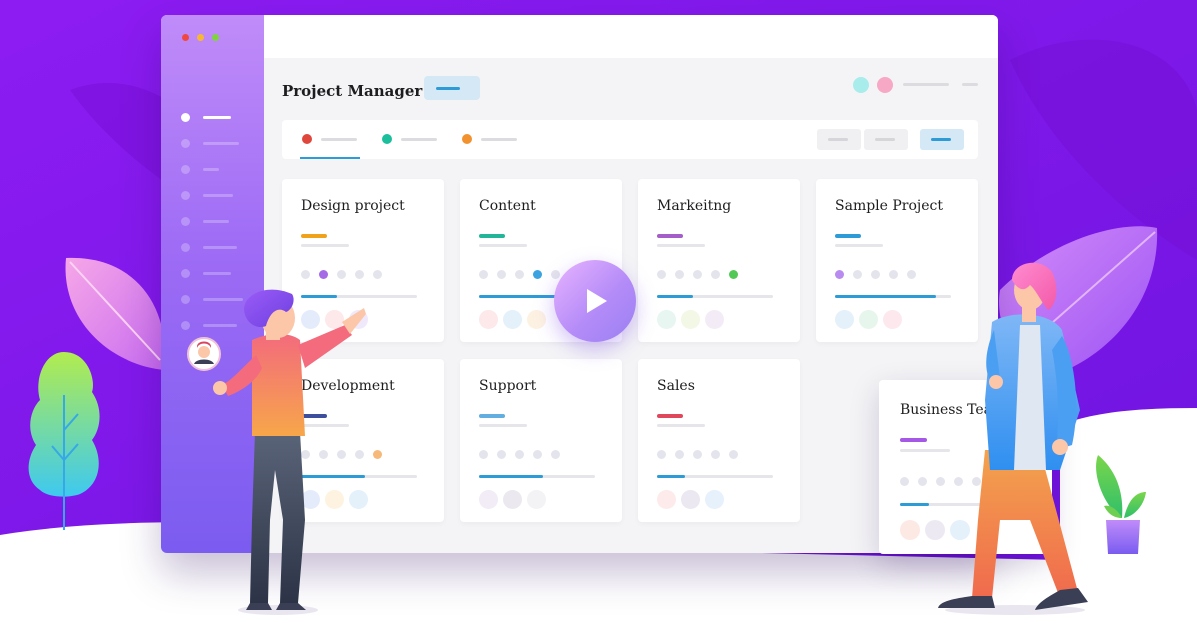  Describe the element at coordinates (508, 386) in the screenshot. I see `card-title: Support` at that location.